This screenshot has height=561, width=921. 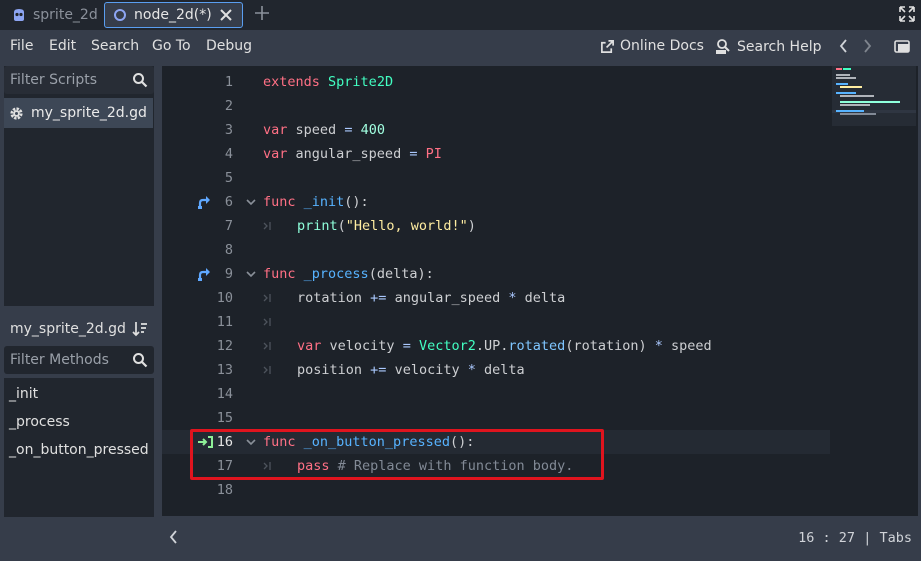 I want to click on filter-scripts-input: Filter Scripts, so click(x=79, y=80).